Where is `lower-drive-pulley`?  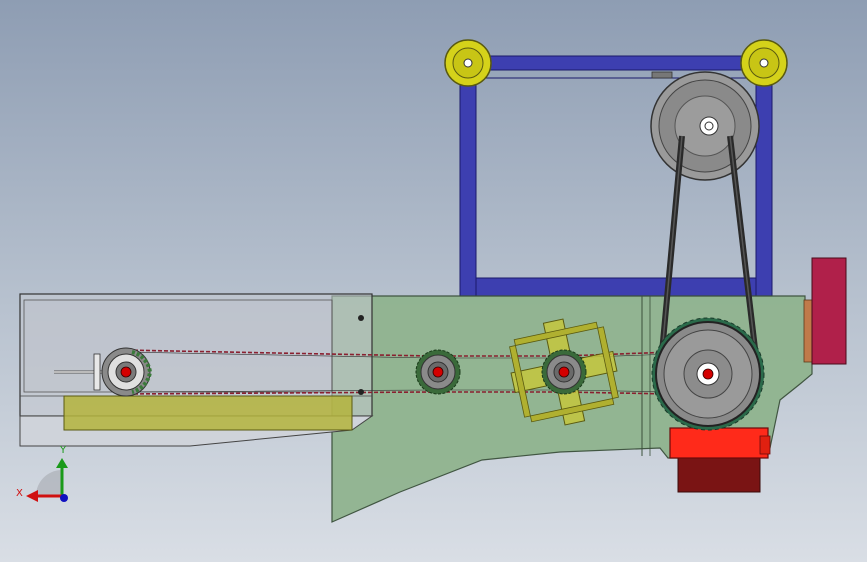 lower-drive-pulley is located at coordinates (708, 374).